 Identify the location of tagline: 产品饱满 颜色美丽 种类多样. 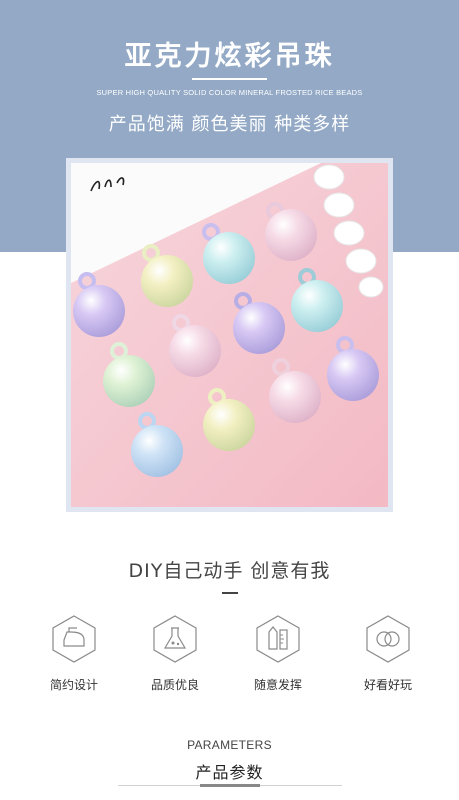
(229, 124).